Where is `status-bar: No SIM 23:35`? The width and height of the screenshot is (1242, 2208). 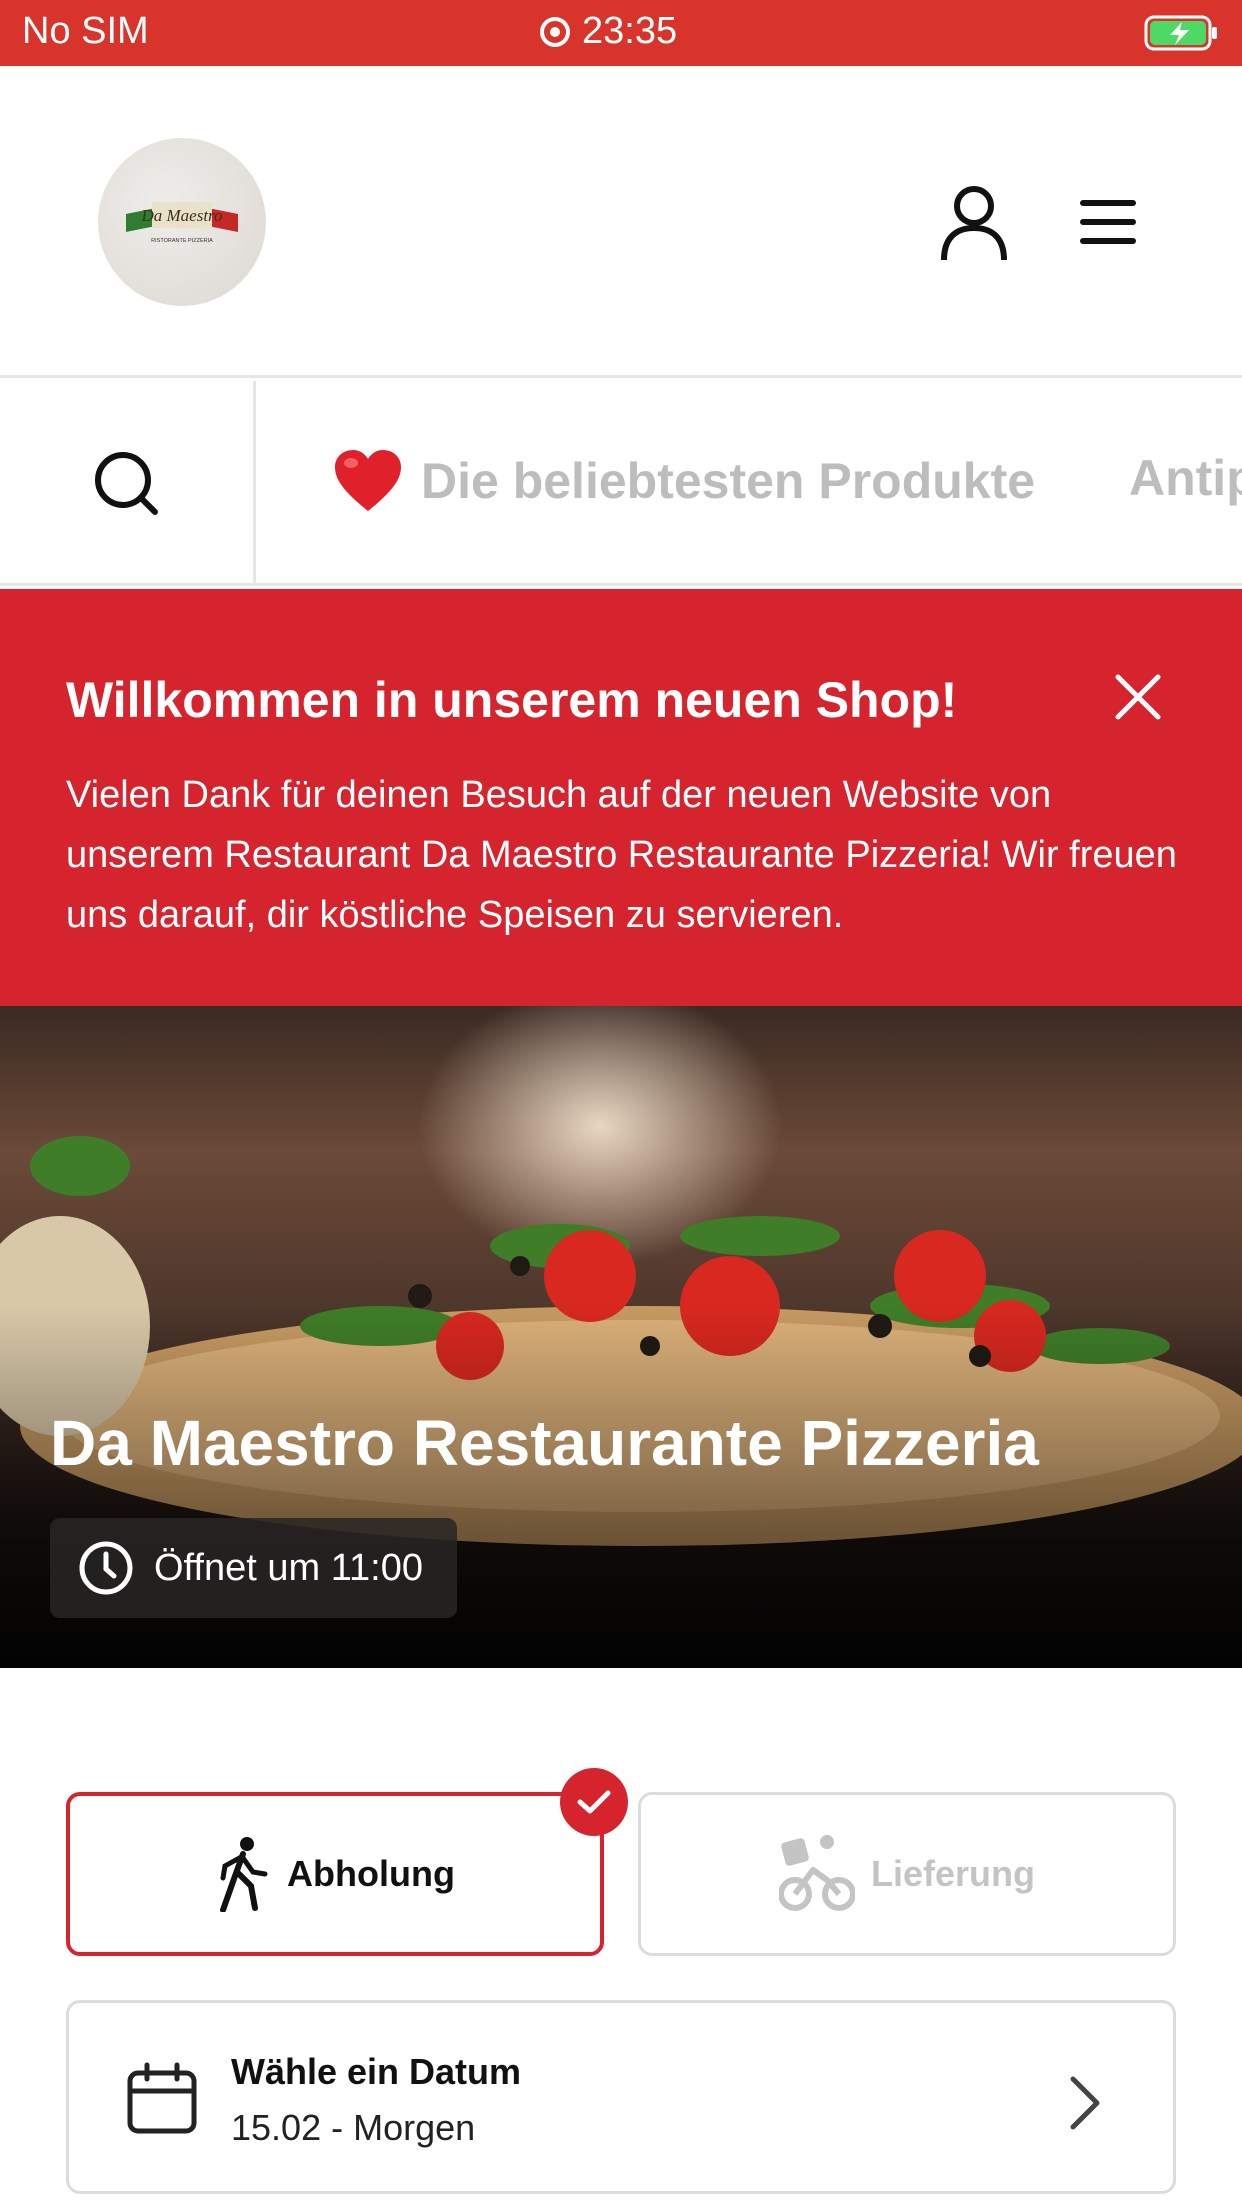
status-bar: No SIM 23:35 is located at coordinates (621, 33).